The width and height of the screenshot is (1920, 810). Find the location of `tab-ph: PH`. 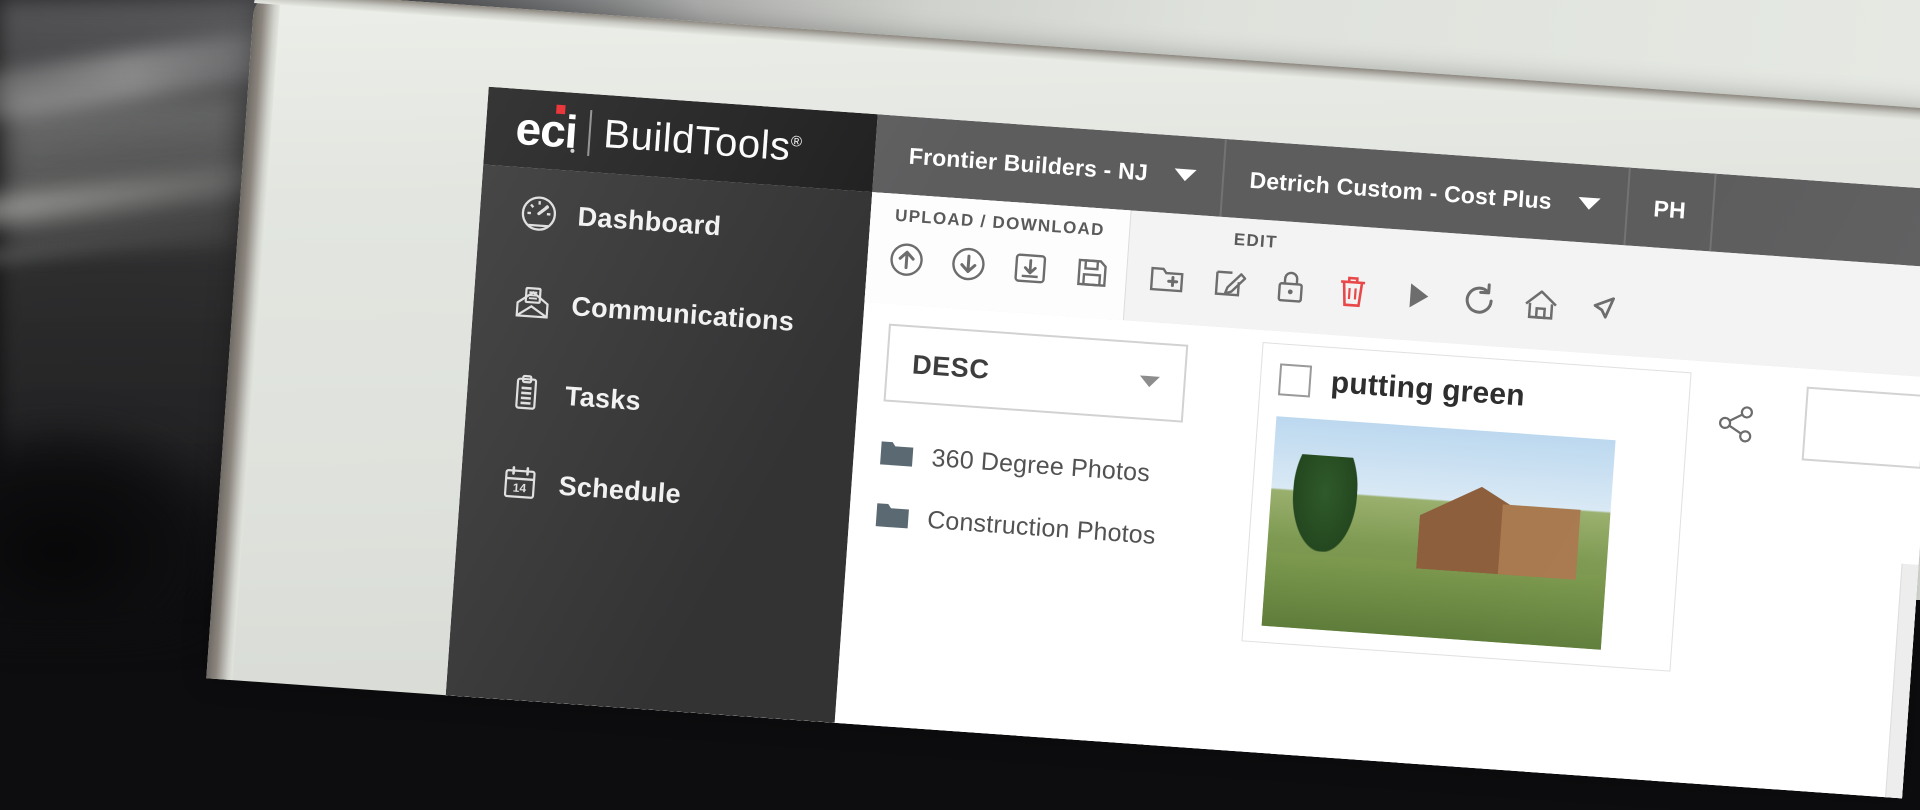

tab-ph: PH is located at coordinates (1670, 209).